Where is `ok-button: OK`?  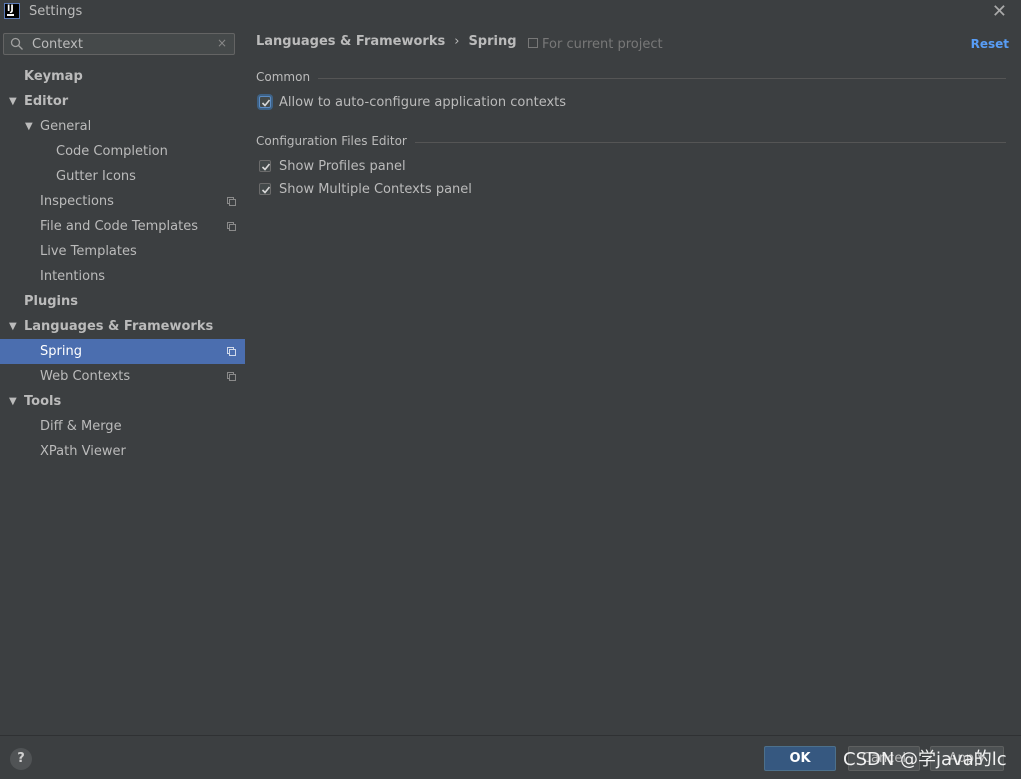
ok-button: OK is located at coordinates (800, 758).